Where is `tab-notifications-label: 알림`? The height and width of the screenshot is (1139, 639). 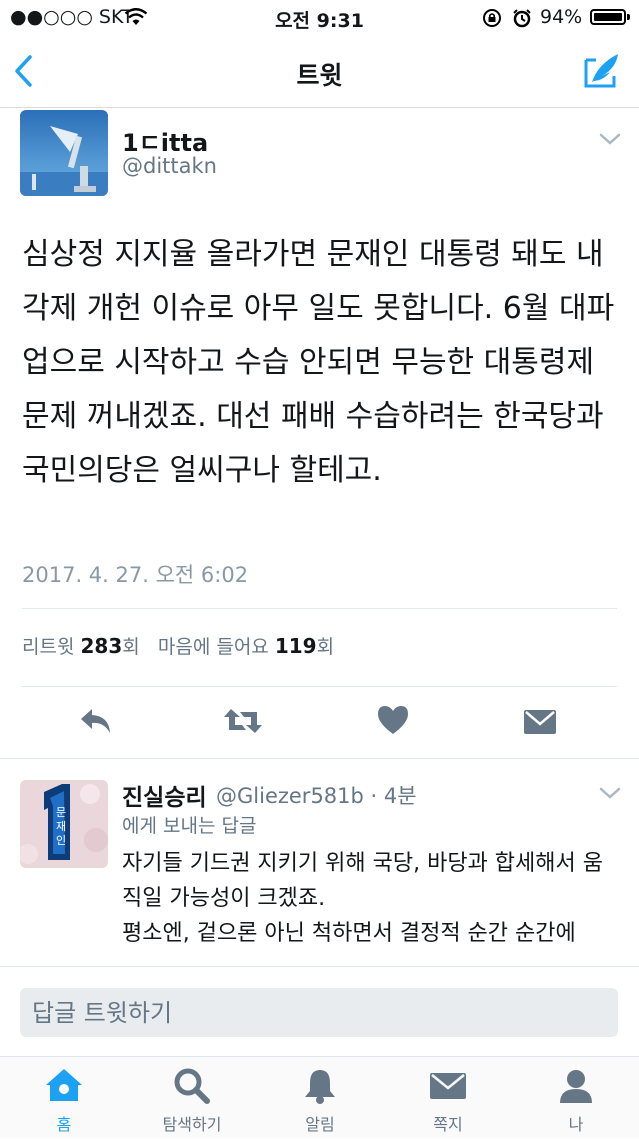
tab-notifications-label: 알림 is located at coordinates (320, 1124).